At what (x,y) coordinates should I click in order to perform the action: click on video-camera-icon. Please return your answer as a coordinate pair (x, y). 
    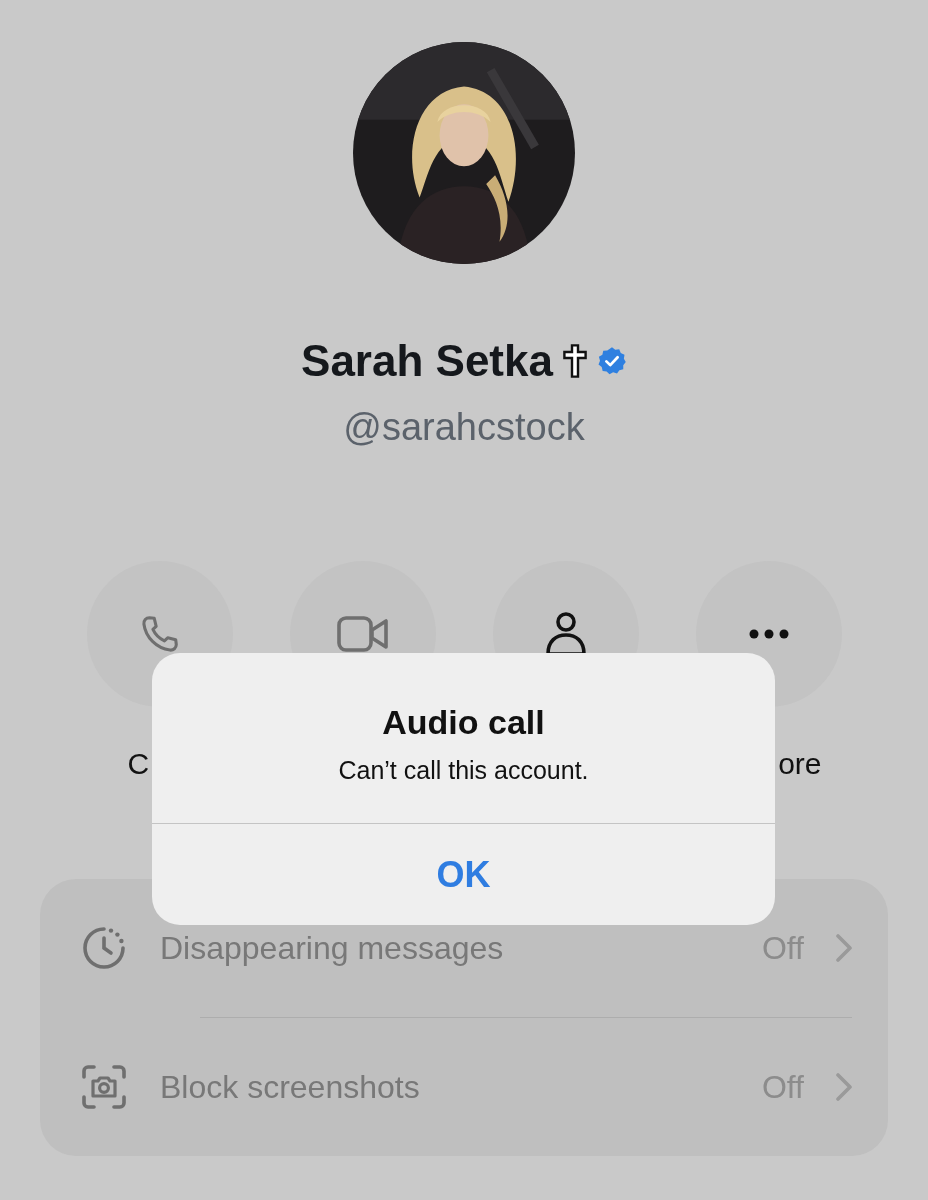
    Looking at the image, I should click on (362, 634).